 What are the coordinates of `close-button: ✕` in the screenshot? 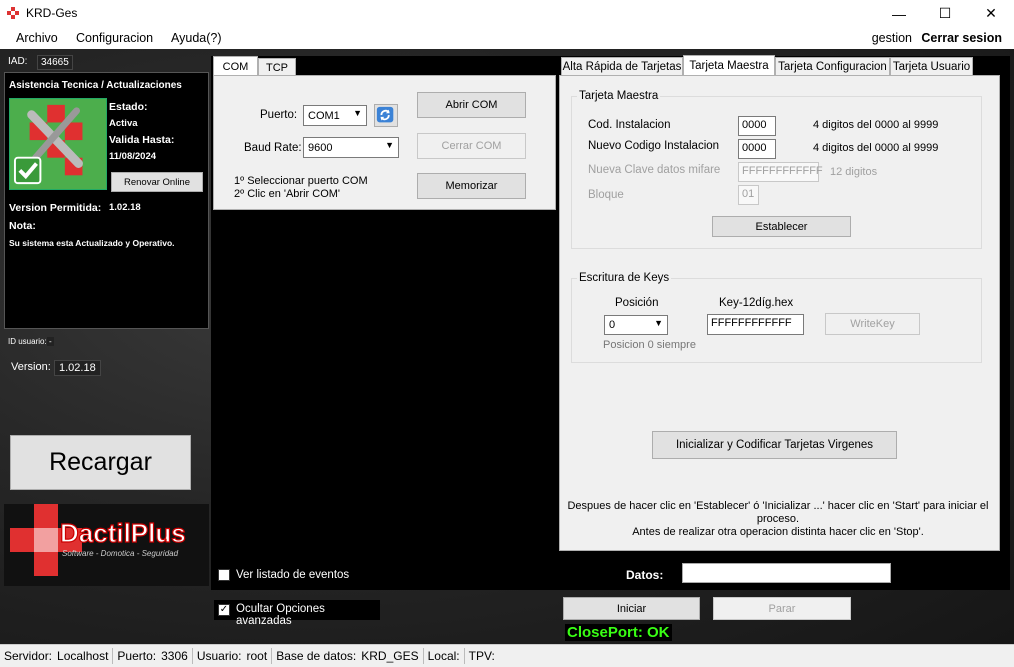 It's located at (991, 13).